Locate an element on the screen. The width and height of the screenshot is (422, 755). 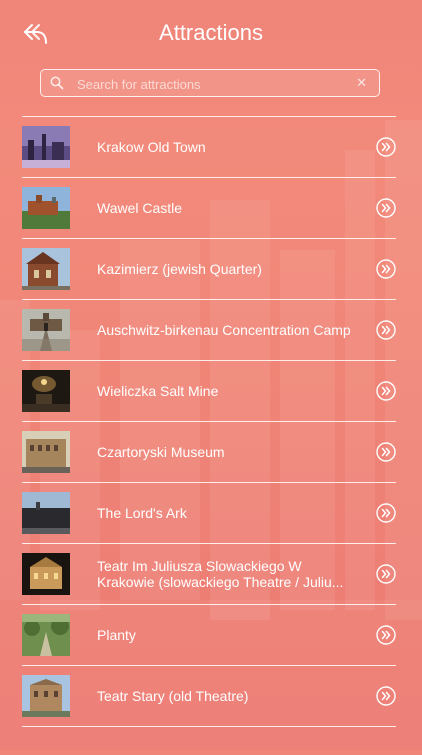
attraction-name: Auschwitz-birkenau Concentration Camp is located at coordinates (224, 330).